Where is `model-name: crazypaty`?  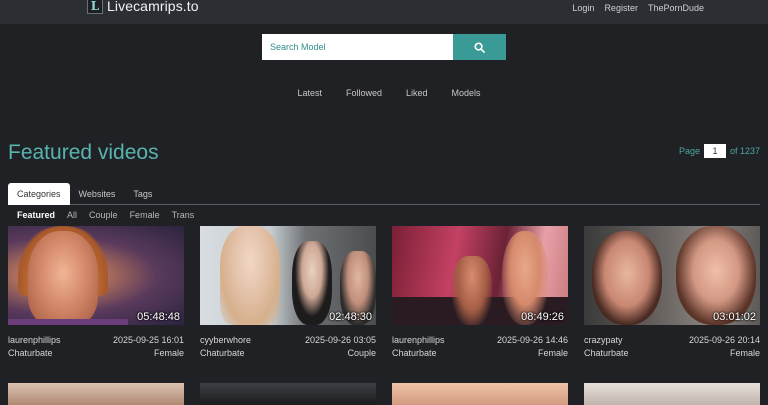
model-name: crazypaty is located at coordinates (603, 340).